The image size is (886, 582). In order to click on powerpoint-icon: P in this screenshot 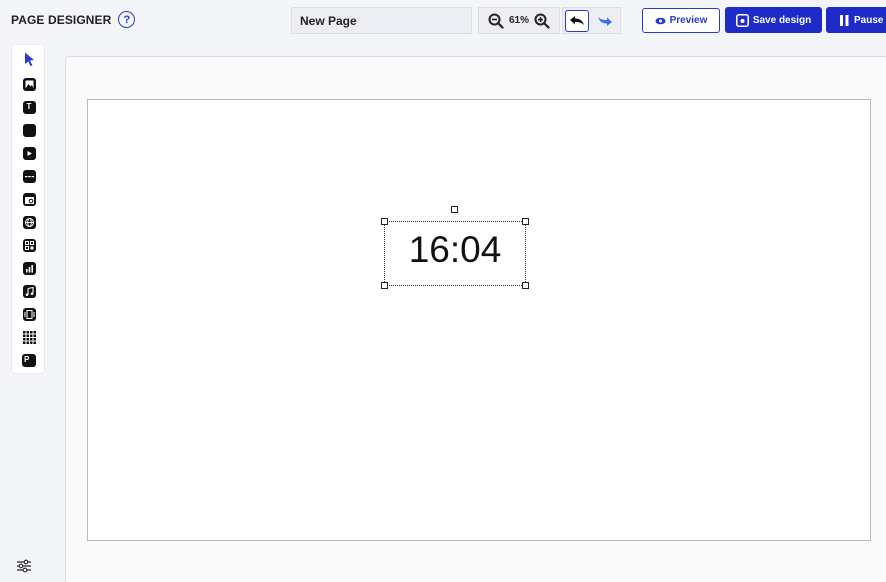, I will do `click(29, 360)`.